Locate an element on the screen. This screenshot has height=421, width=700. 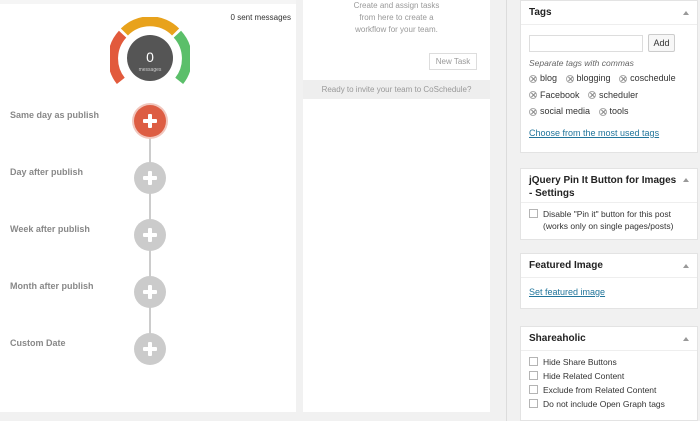
tag-item: Facebook is located at coordinates (554, 95).